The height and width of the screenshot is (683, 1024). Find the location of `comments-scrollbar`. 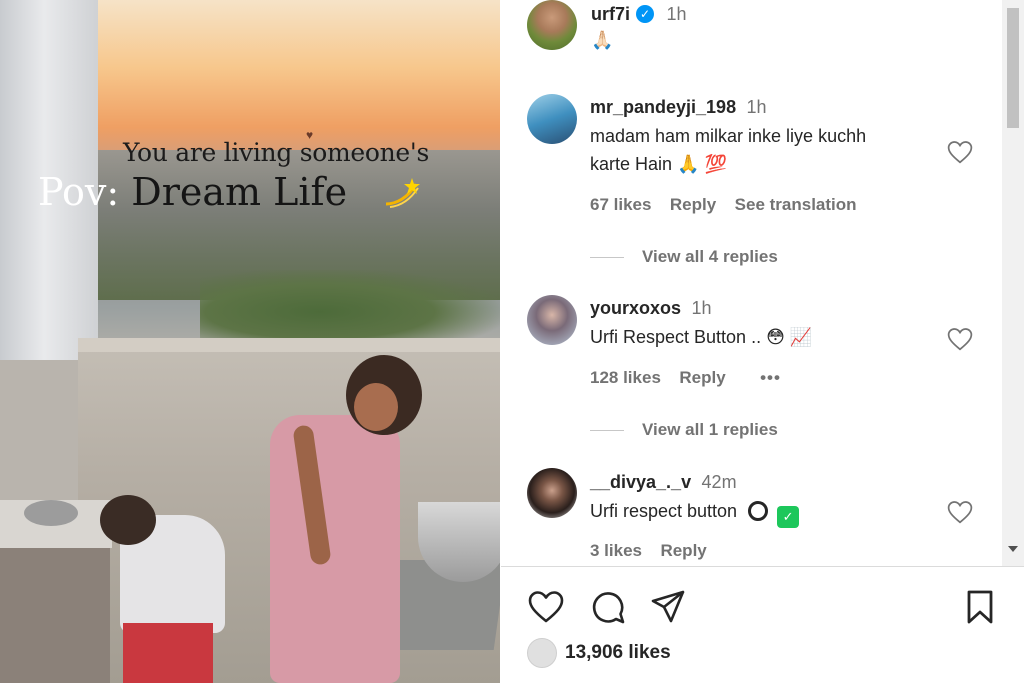

comments-scrollbar is located at coordinates (1013, 283).